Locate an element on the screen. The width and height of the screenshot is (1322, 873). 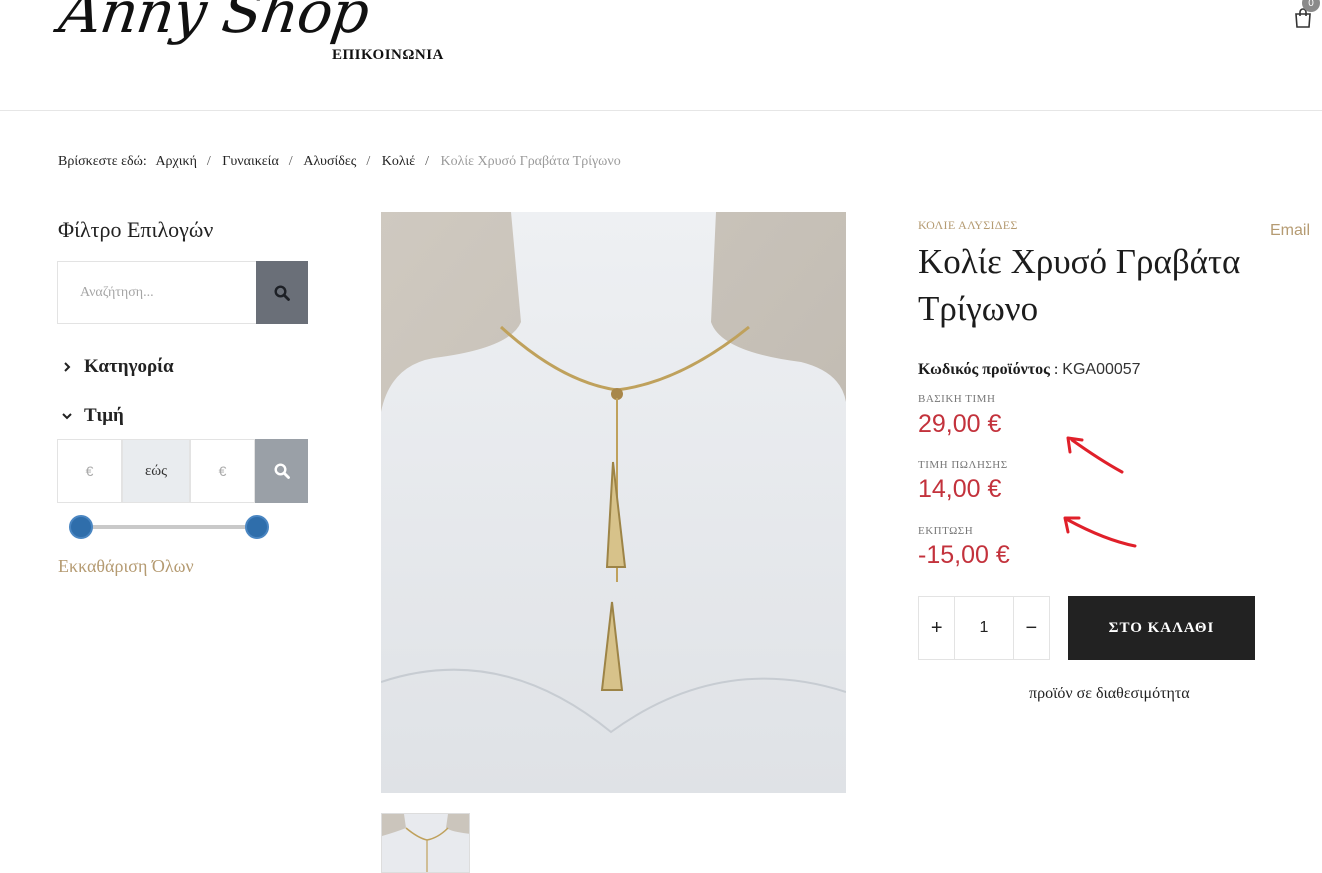
clear-all-filters-link: Εκκαθάριση Όλων is located at coordinates (126, 566).